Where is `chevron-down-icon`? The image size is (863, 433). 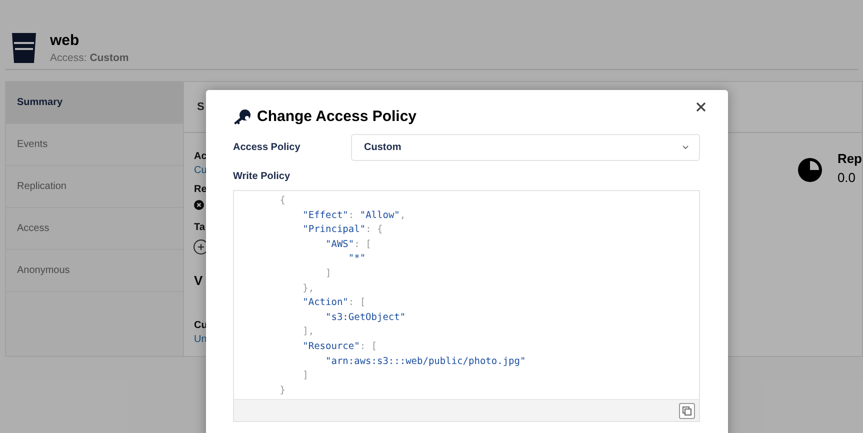 chevron-down-icon is located at coordinates (685, 147).